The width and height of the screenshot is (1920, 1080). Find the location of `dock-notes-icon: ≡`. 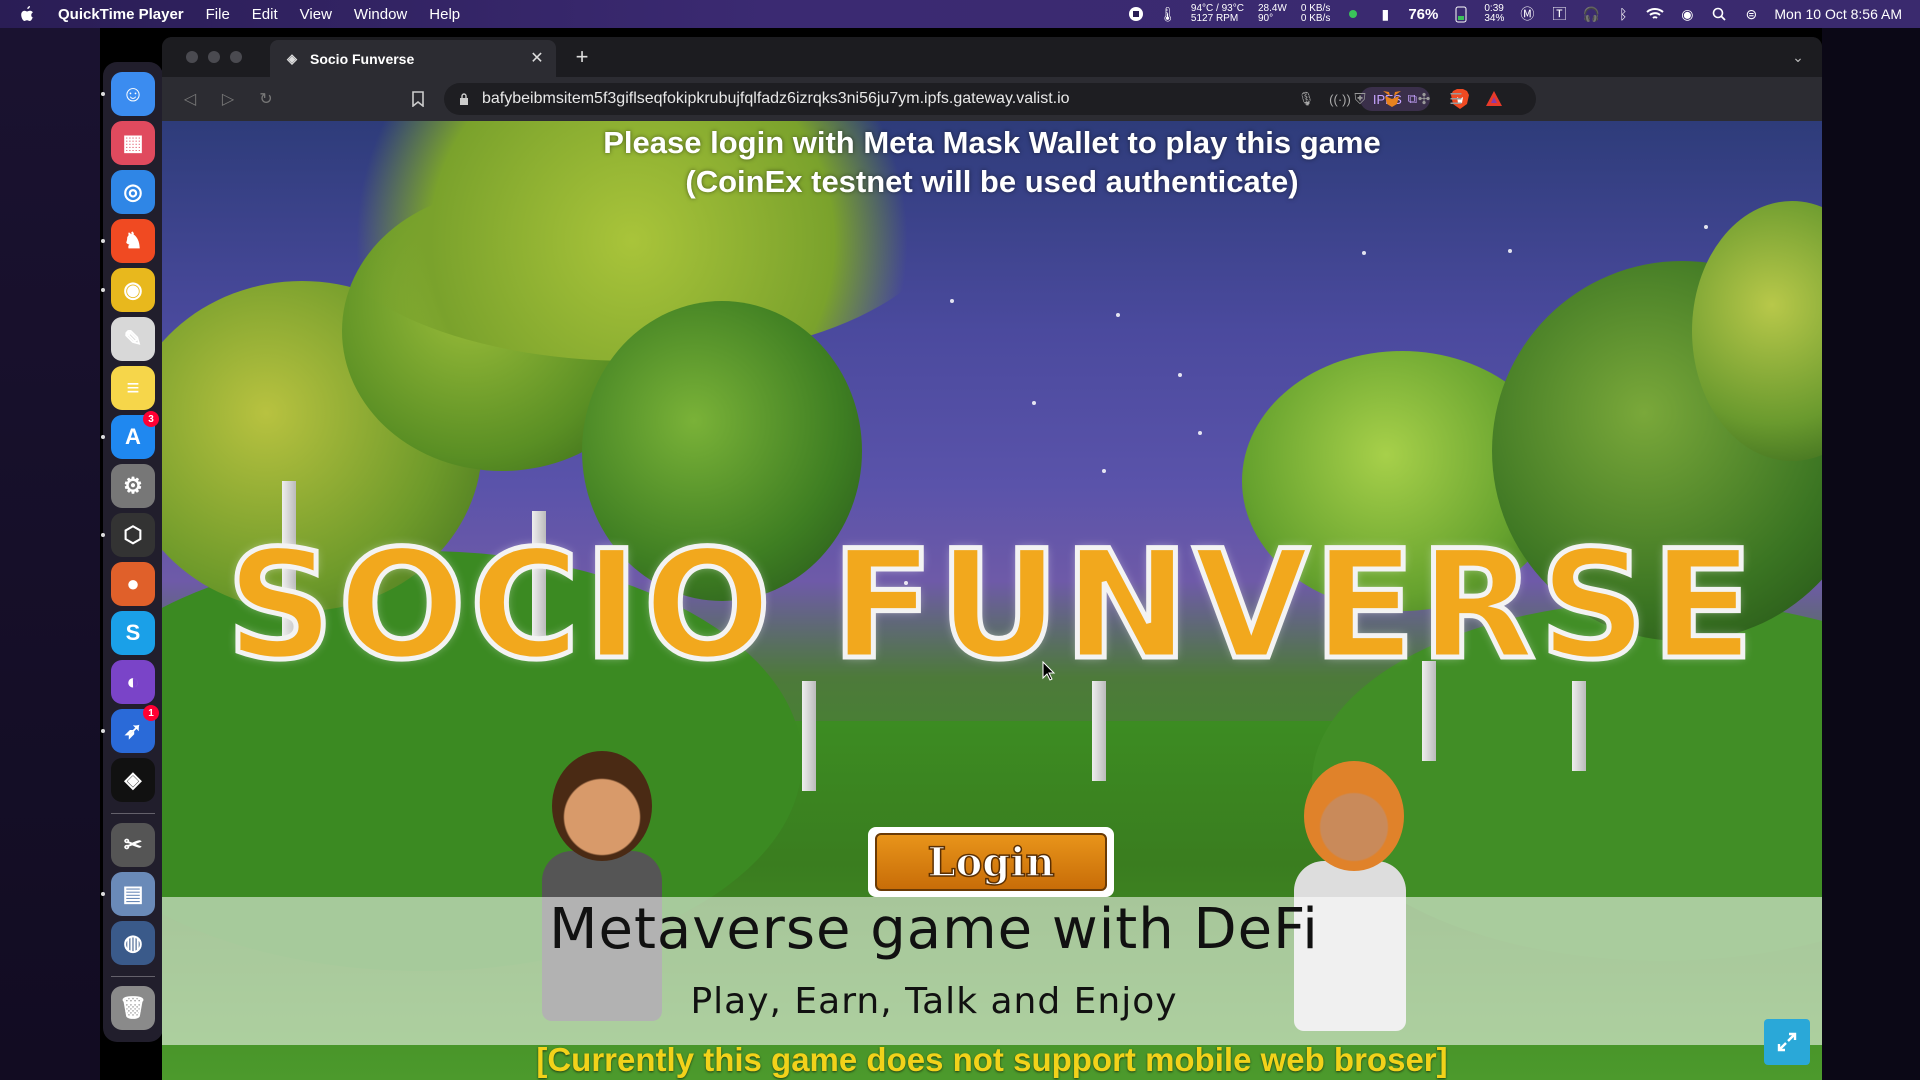

dock-notes-icon: ≡ is located at coordinates (133, 388).